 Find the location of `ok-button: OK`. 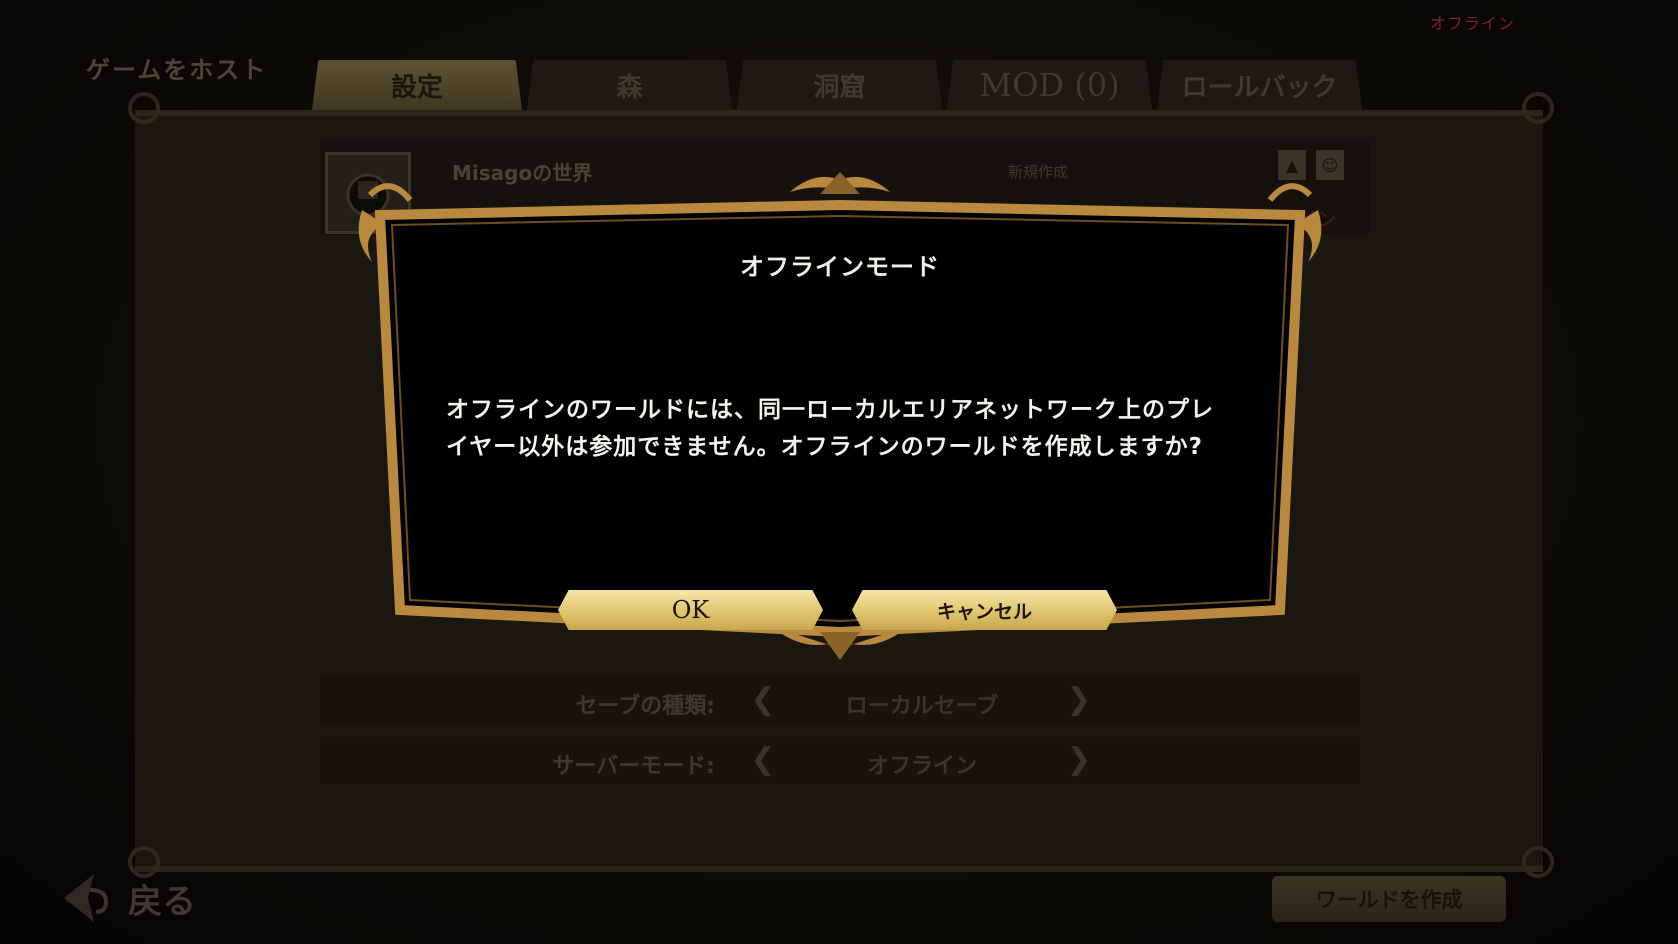

ok-button: OK is located at coordinates (690, 610).